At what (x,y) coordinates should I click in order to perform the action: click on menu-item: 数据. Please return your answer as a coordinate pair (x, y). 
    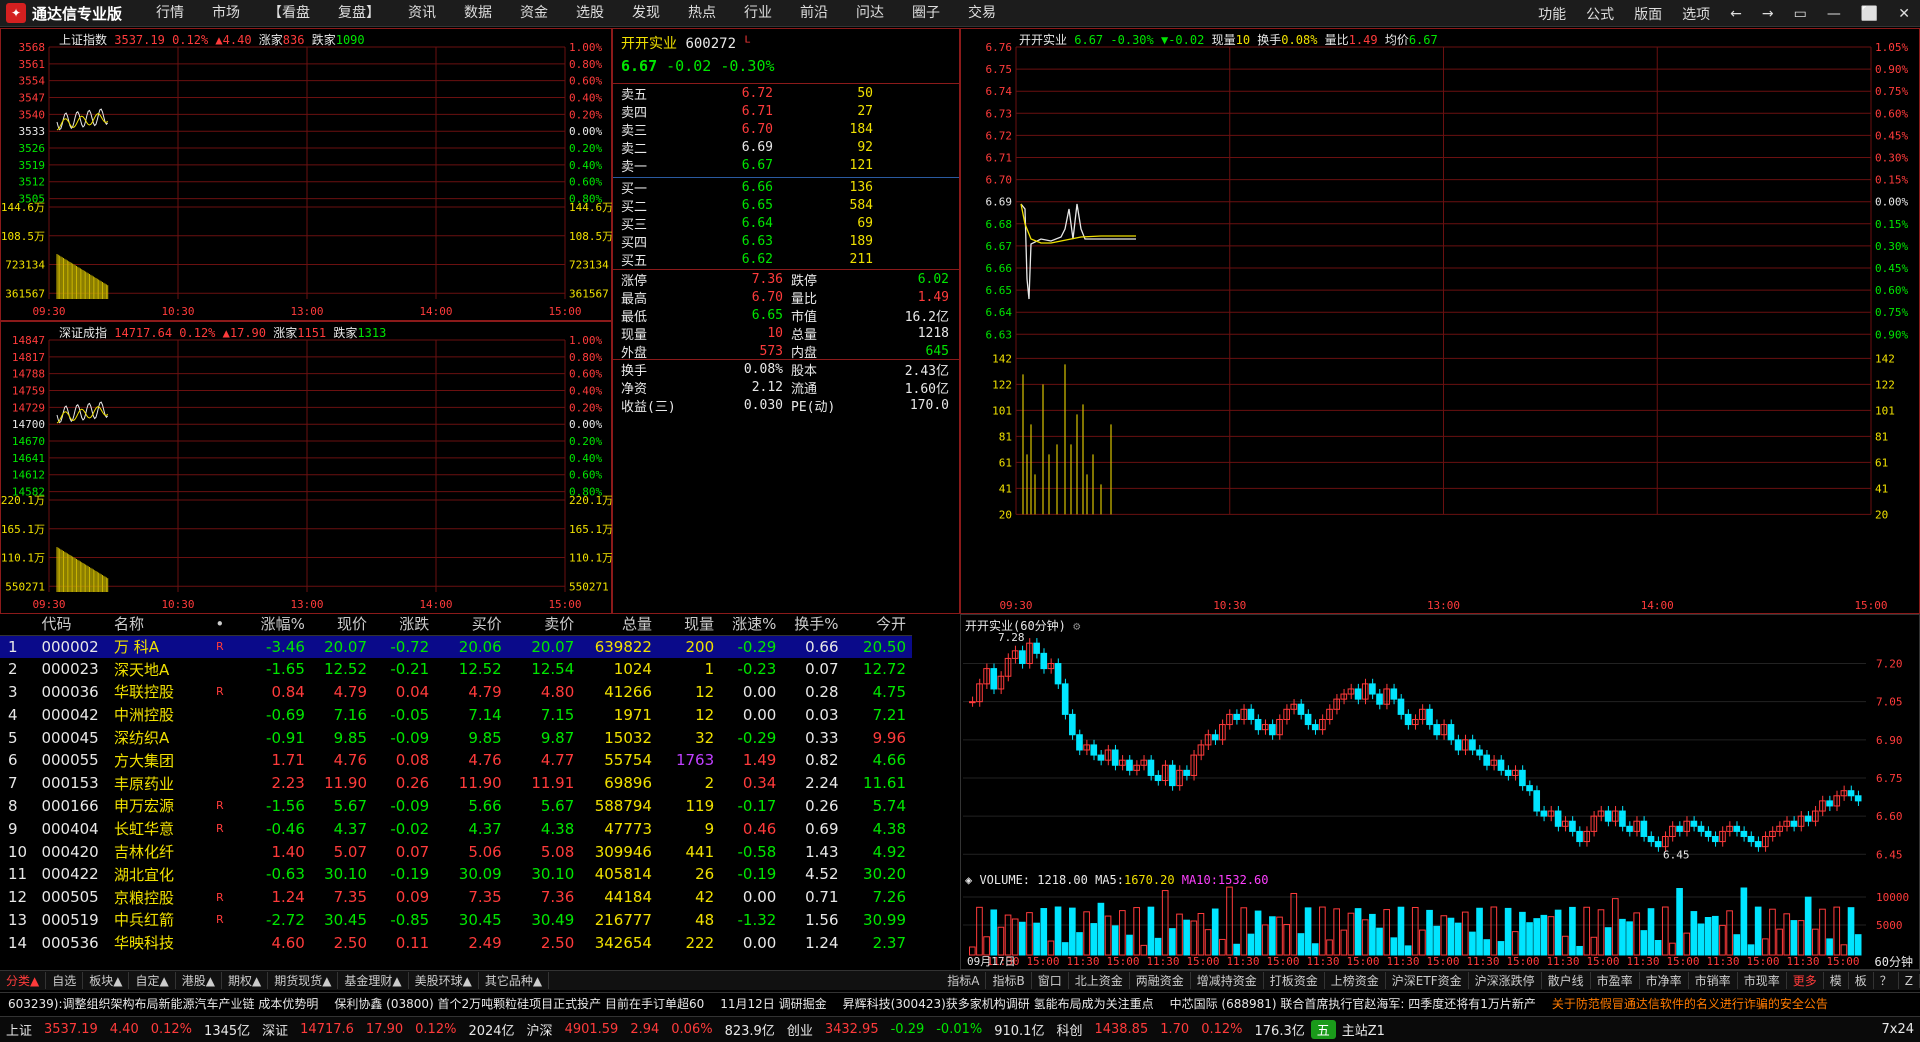
    Looking at the image, I should click on (478, 13).